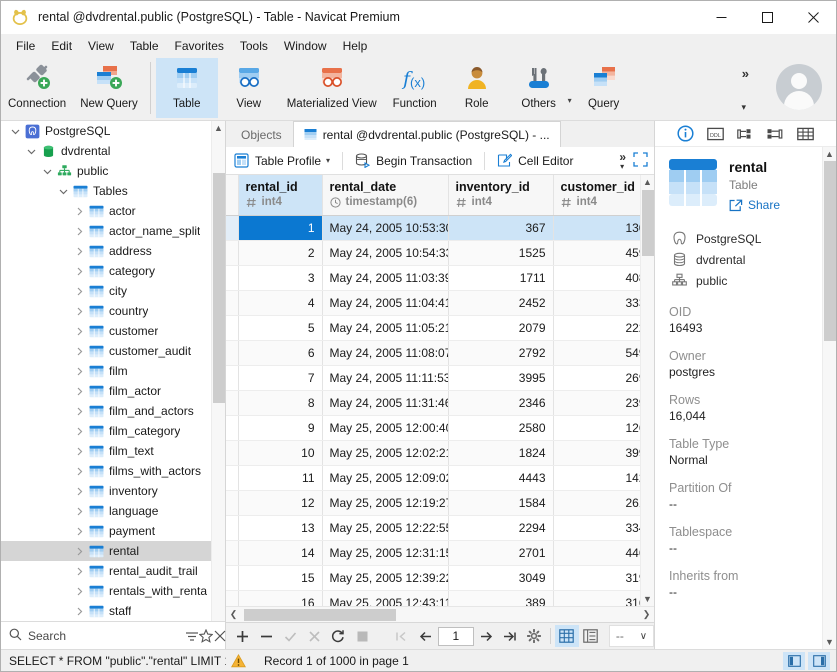 The width and height of the screenshot is (837, 672). What do you see at coordinates (106, 131) in the screenshot?
I see `tree-item-PostgreSQL: PostgreSQL` at bounding box center [106, 131].